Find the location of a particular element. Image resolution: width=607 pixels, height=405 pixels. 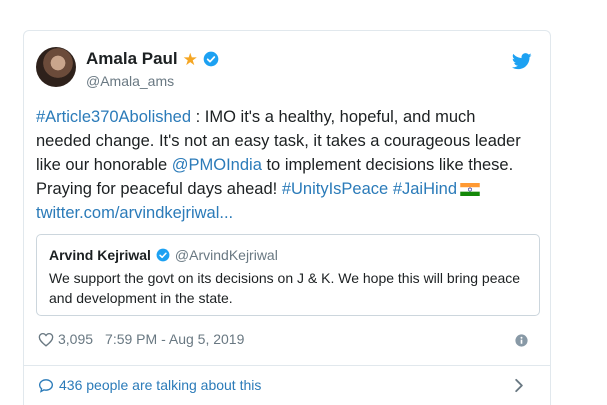

hashtag-jaihind: #JaiHind is located at coordinates (425, 189).